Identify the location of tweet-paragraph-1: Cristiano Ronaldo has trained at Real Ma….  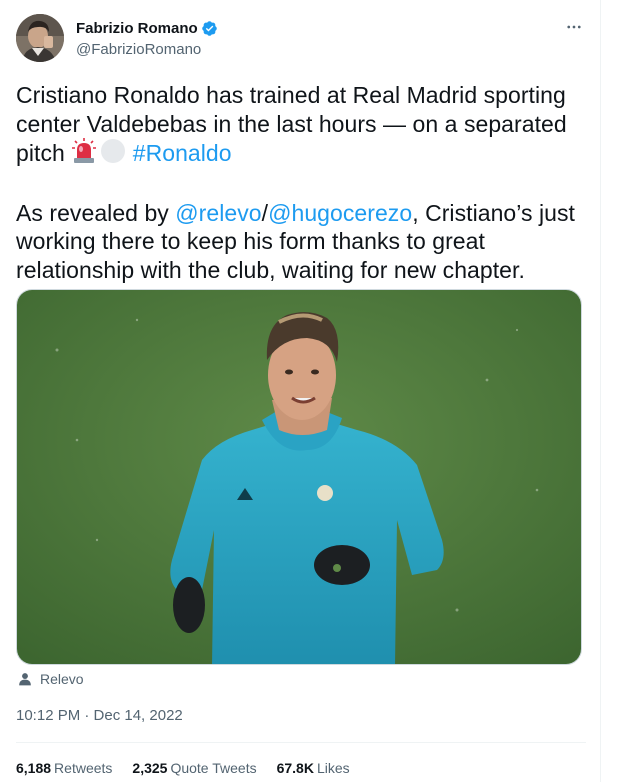
(298, 126).